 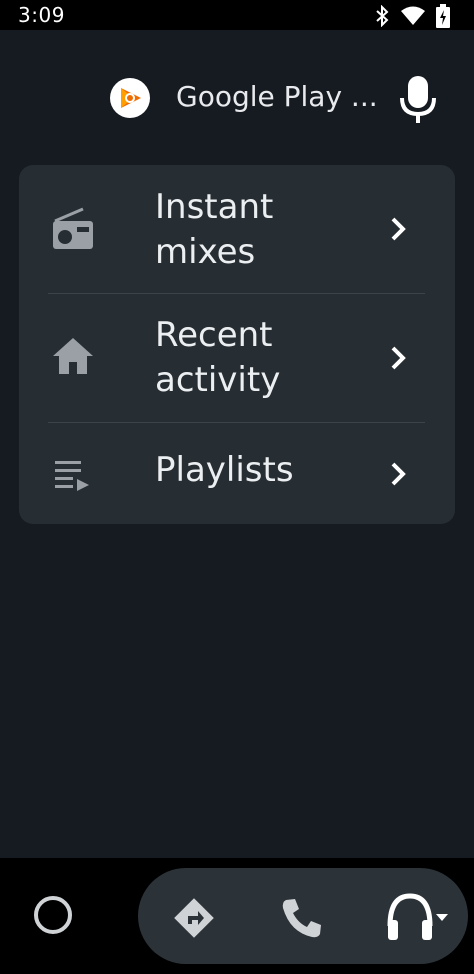 I want to click on menu-item-recent-activity: Recent activity, so click(x=237, y=358).